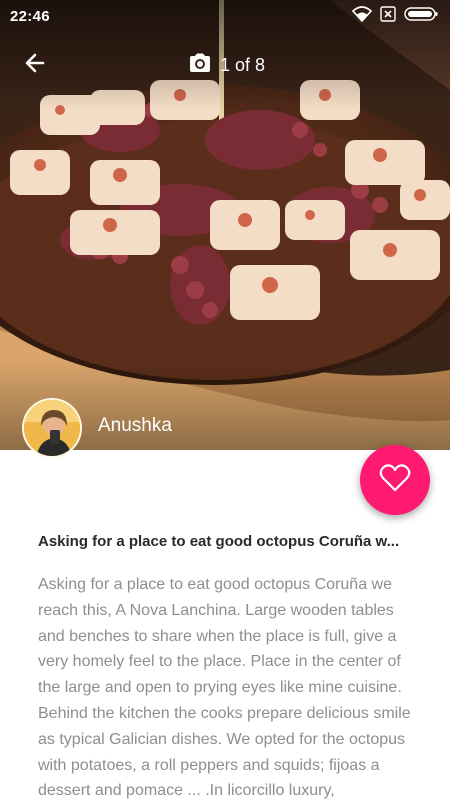 The height and width of the screenshot is (800, 450). What do you see at coordinates (388, 16) in the screenshot?
I see `sim-off-icon` at bounding box center [388, 16].